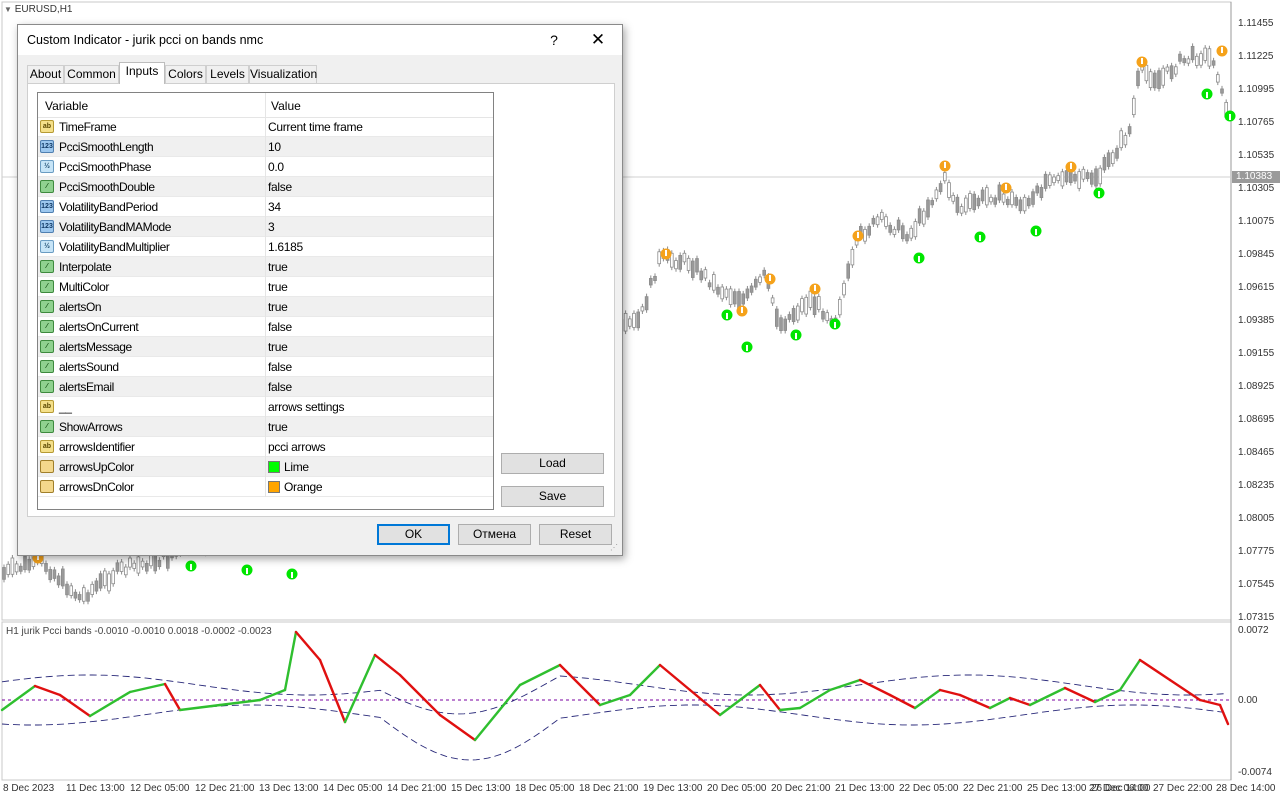 The image size is (1280, 800). Describe the element at coordinates (296, 467) in the screenshot. I see `input-value: Lime` at that location.